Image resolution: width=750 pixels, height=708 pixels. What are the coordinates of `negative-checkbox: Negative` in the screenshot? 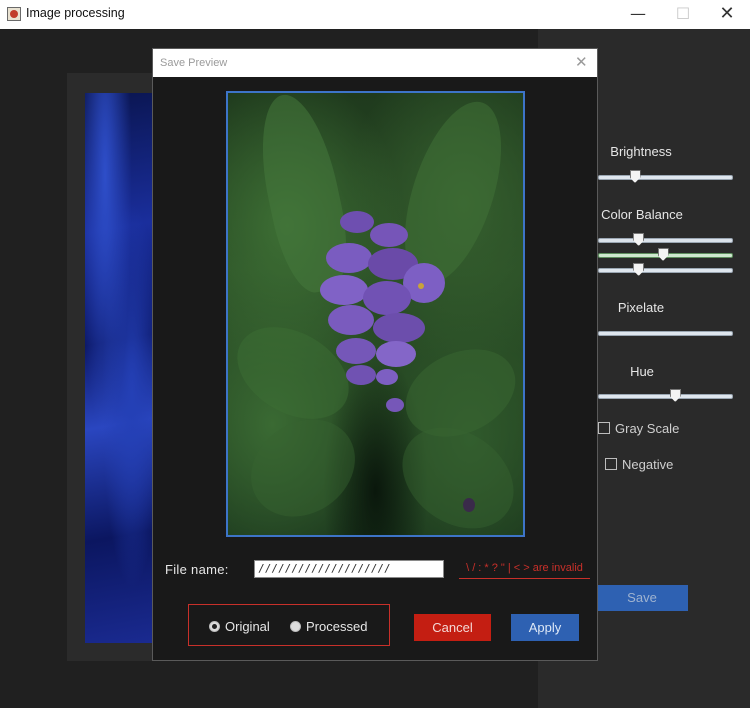 It's located at (639, 464).